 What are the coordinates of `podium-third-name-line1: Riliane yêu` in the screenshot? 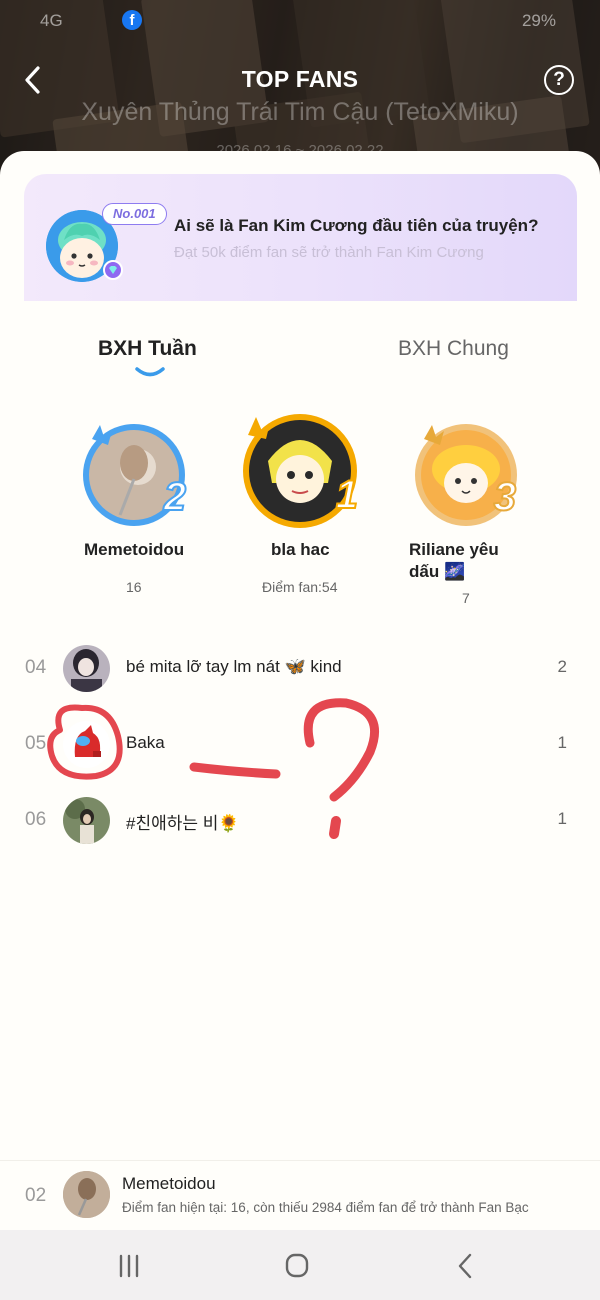 It's located at (454, 549).